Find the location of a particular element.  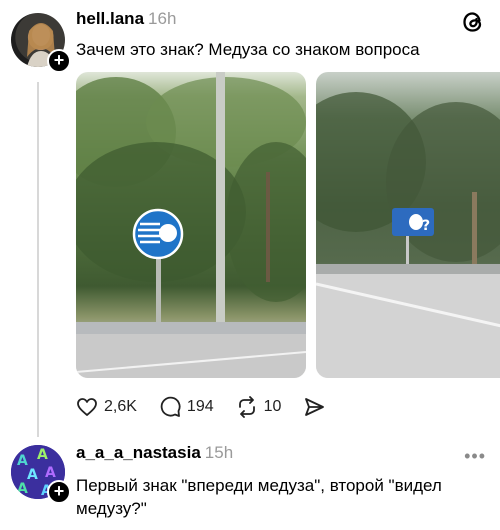

post-username: hell.lana is located at coordinates (110, 18).